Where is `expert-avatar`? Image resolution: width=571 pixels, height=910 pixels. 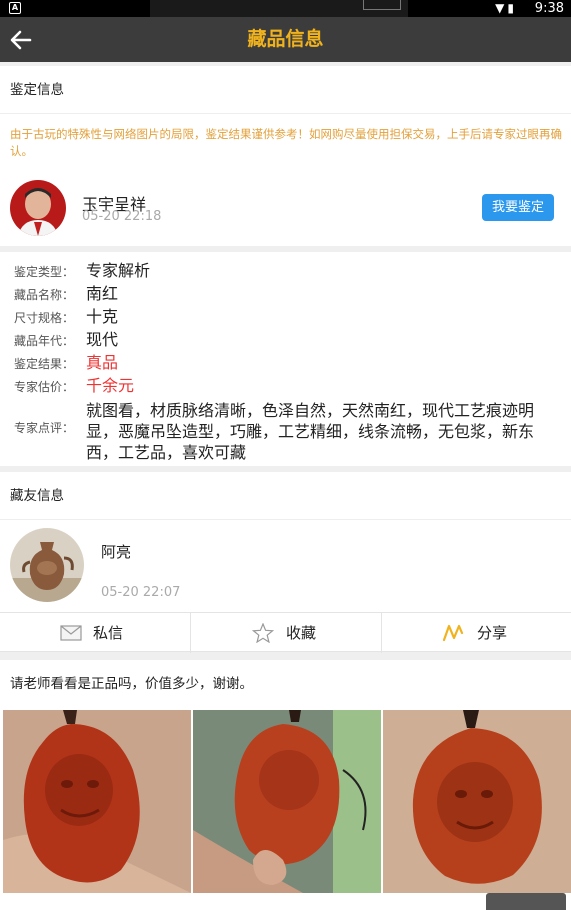 expert-avatar is located at coordinates (38, 208).